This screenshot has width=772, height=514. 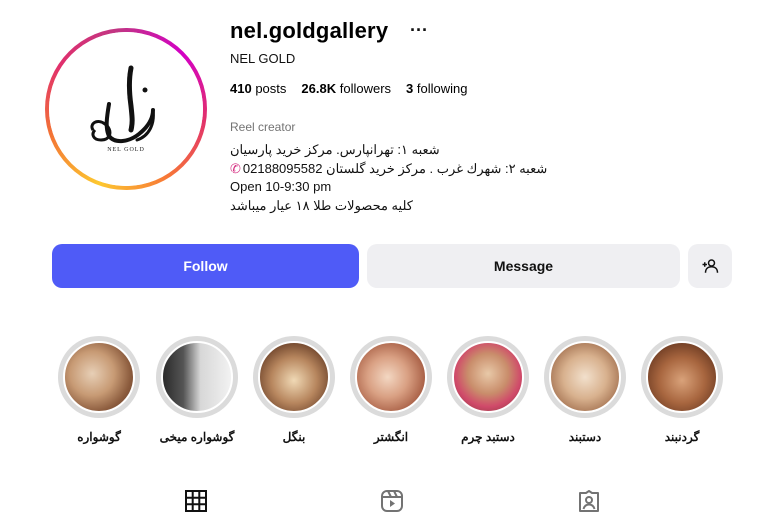 I want to click on add-user-button, so click(x=710, y=266).